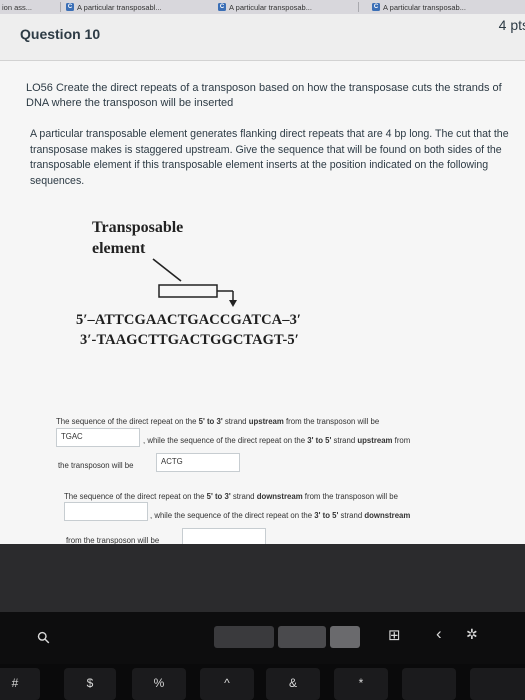 The height and width of the screenshot is (700, 525). What do you see at coordinates (262, 578) in the screenshot?
I see `laptop-bezel` at bounding box center [262, 578].